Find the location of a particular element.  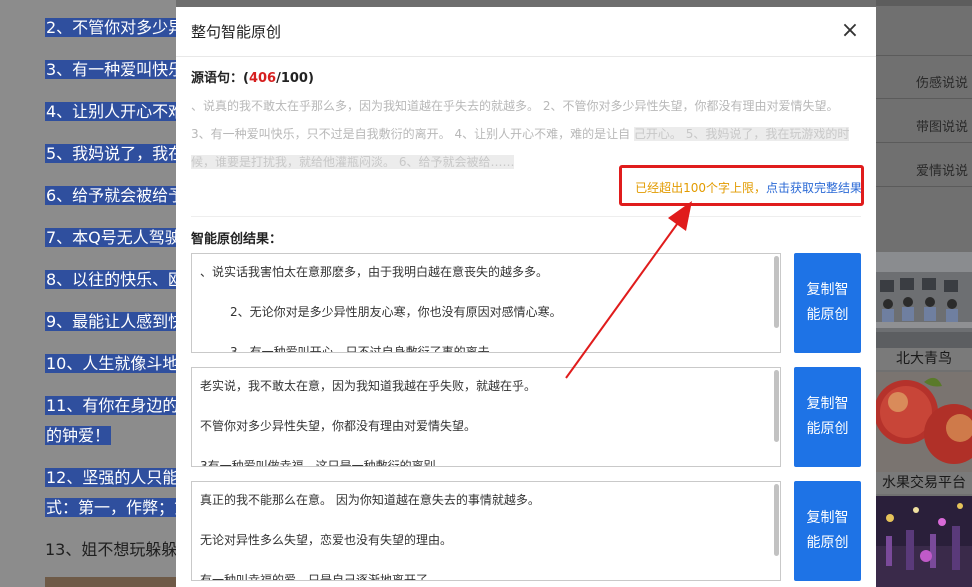

bg-list-item: 式：第一，作弊；第 is located at coordinates (118, 507).